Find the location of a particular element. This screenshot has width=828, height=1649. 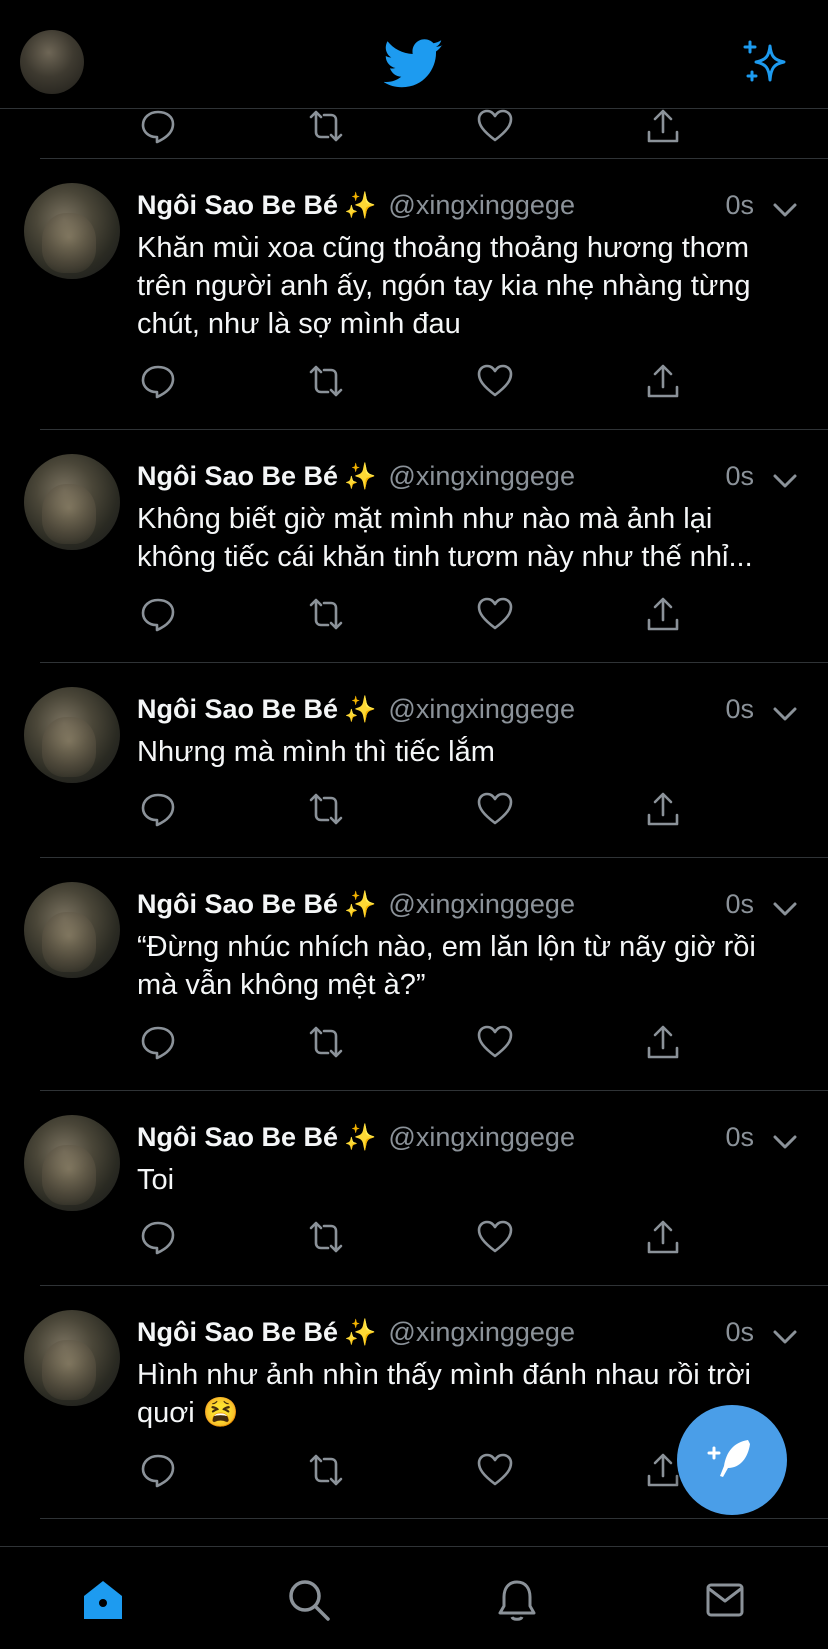

tweet-text: Toi is located at coordinates (156, 1180).